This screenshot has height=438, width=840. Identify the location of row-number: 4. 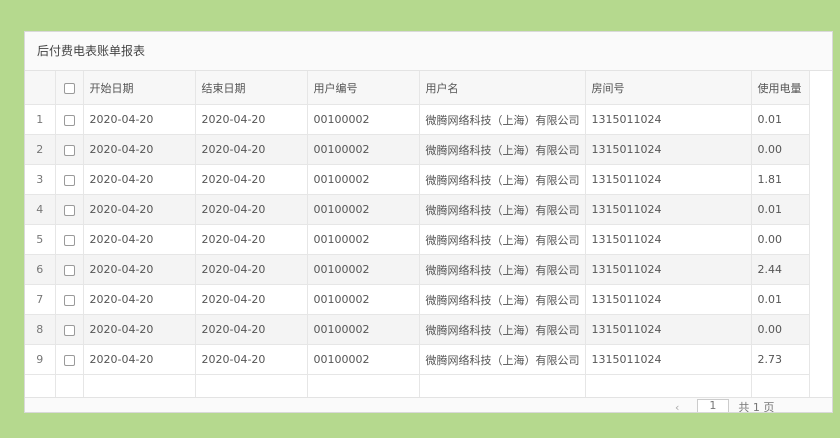
(40, 209).